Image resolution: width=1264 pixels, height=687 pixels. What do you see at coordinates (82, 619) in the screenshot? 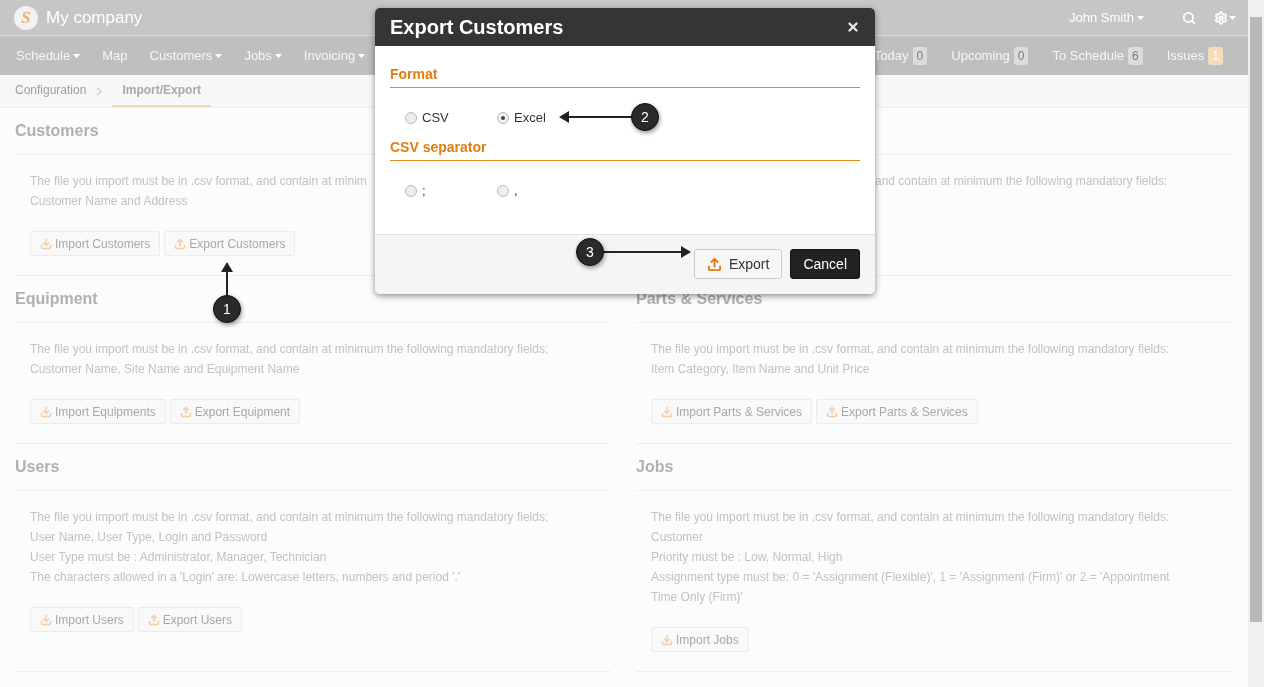
I see `import-button: Import Users` at bounding box center [82, 619].